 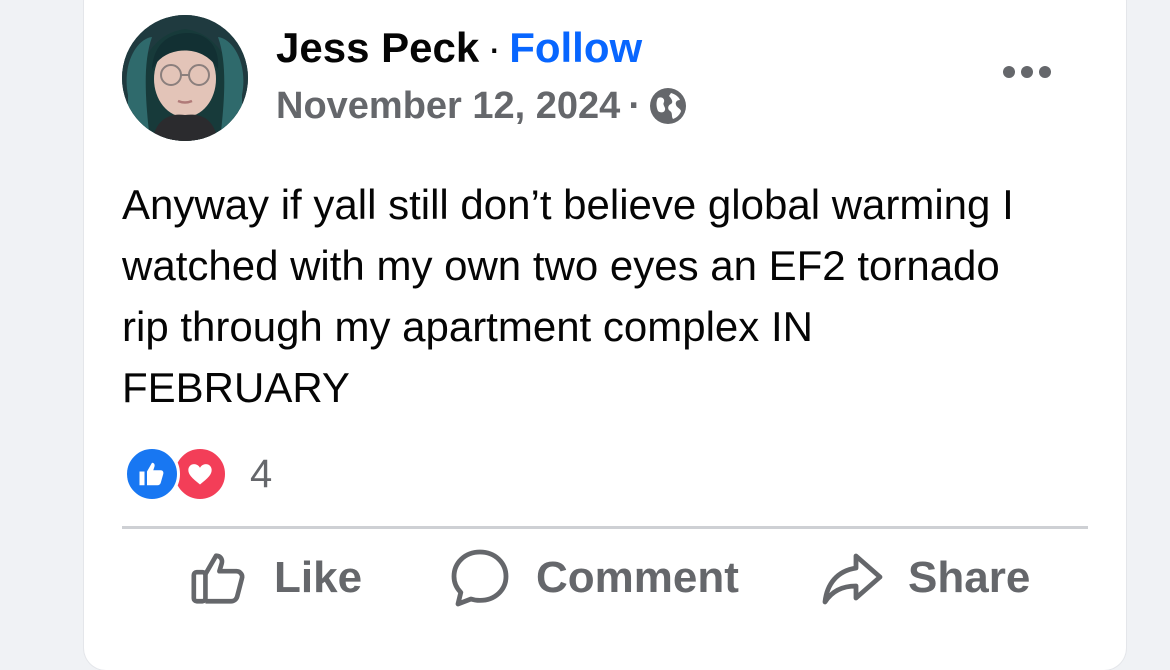 I want to click on like-reaction-icon, so click(x=152, y=474).